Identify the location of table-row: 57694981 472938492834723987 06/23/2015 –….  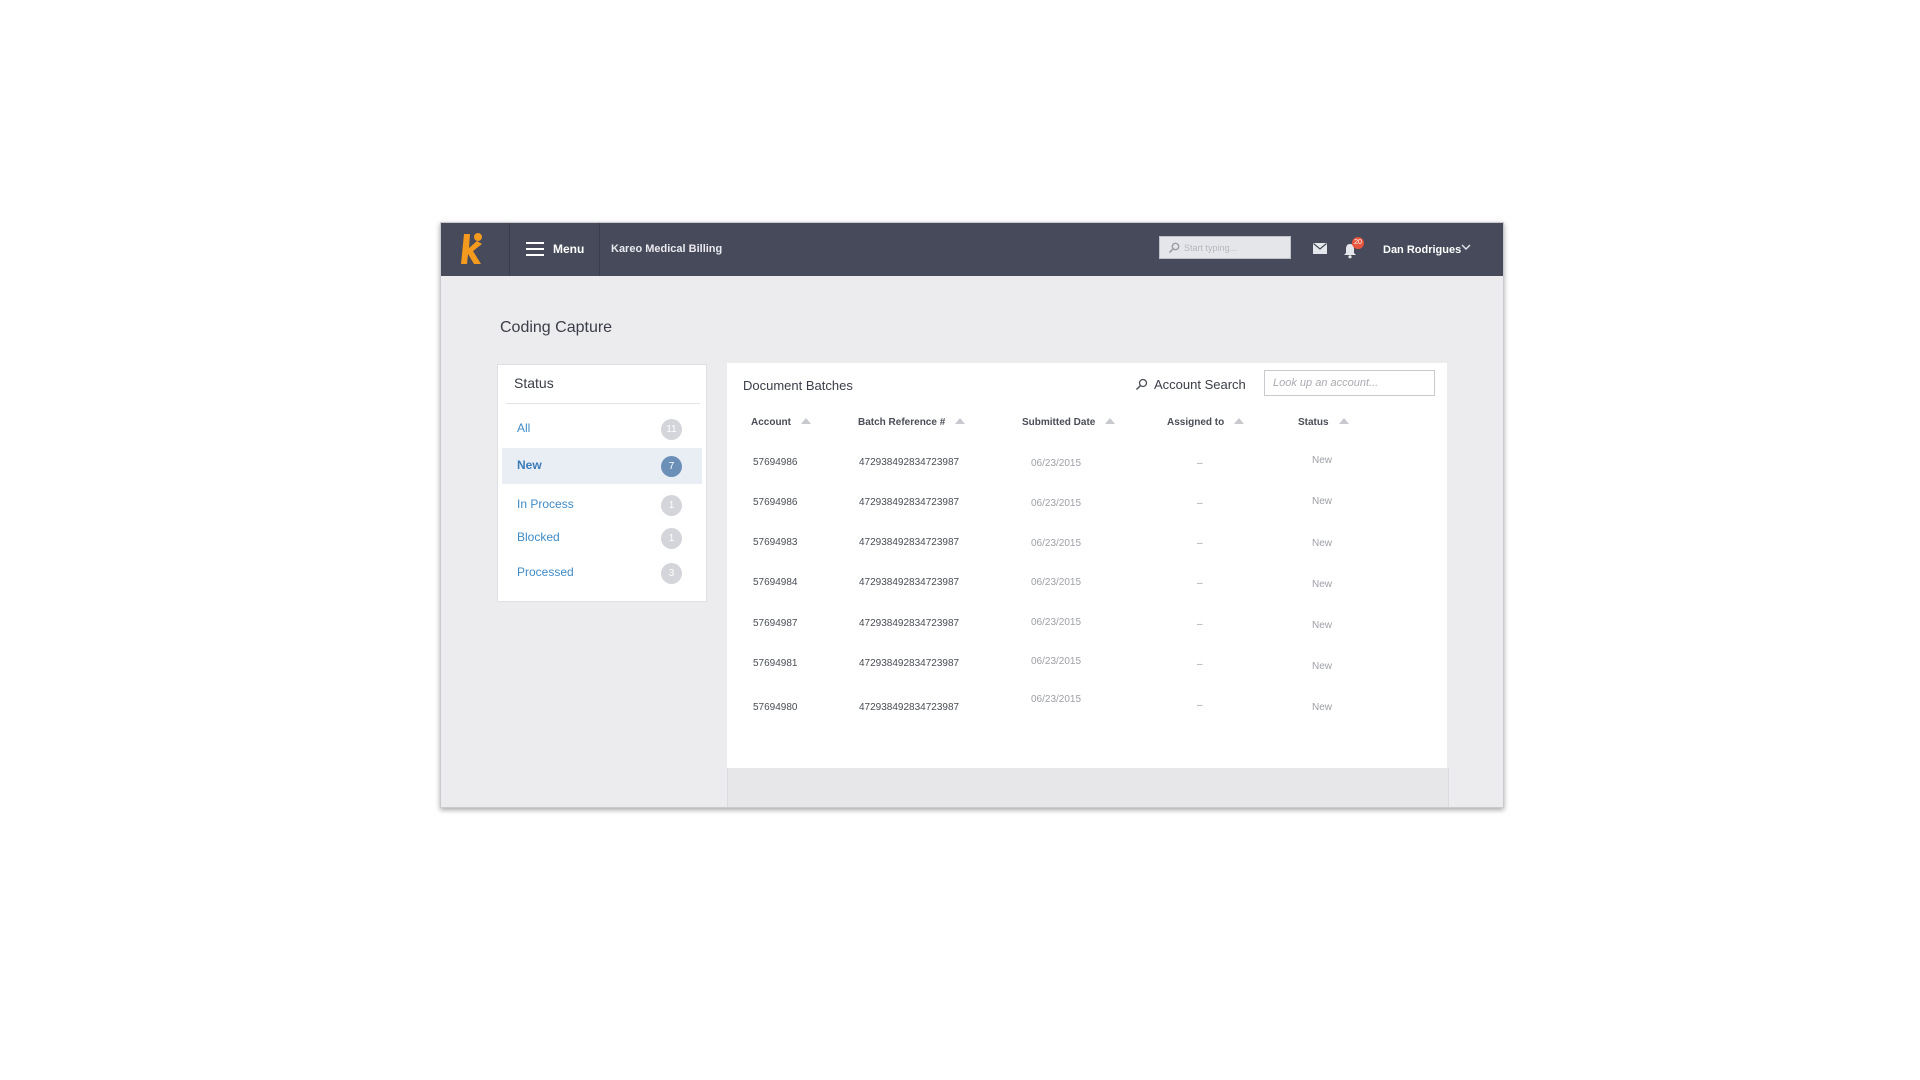
(1087, 674).